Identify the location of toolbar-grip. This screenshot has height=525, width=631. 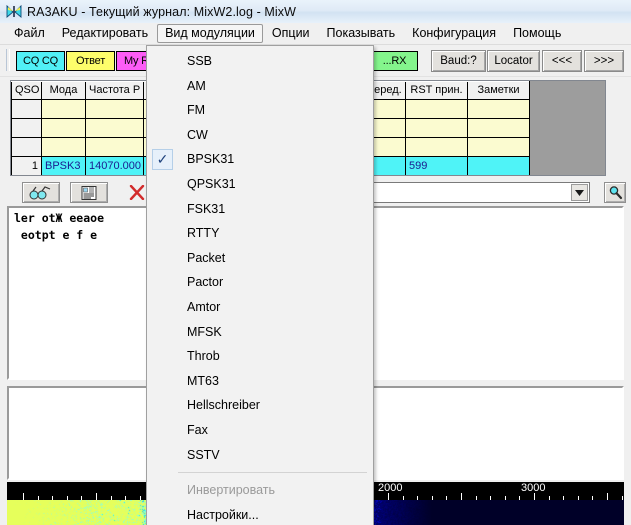
(8, 60).